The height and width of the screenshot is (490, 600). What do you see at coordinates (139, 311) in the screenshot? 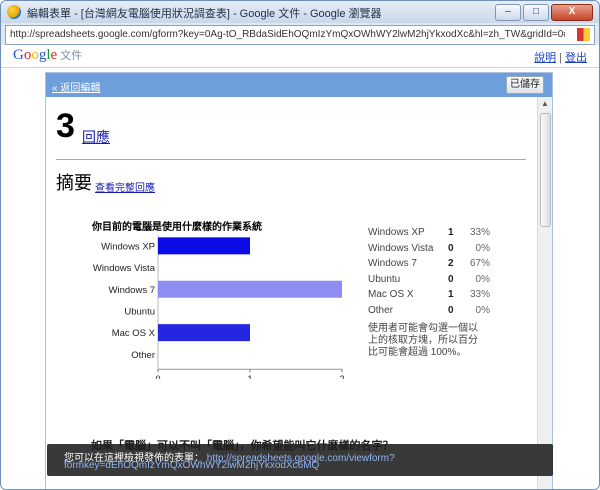
I see `category-label: Ubuntu` at bounding box center [139, 311].